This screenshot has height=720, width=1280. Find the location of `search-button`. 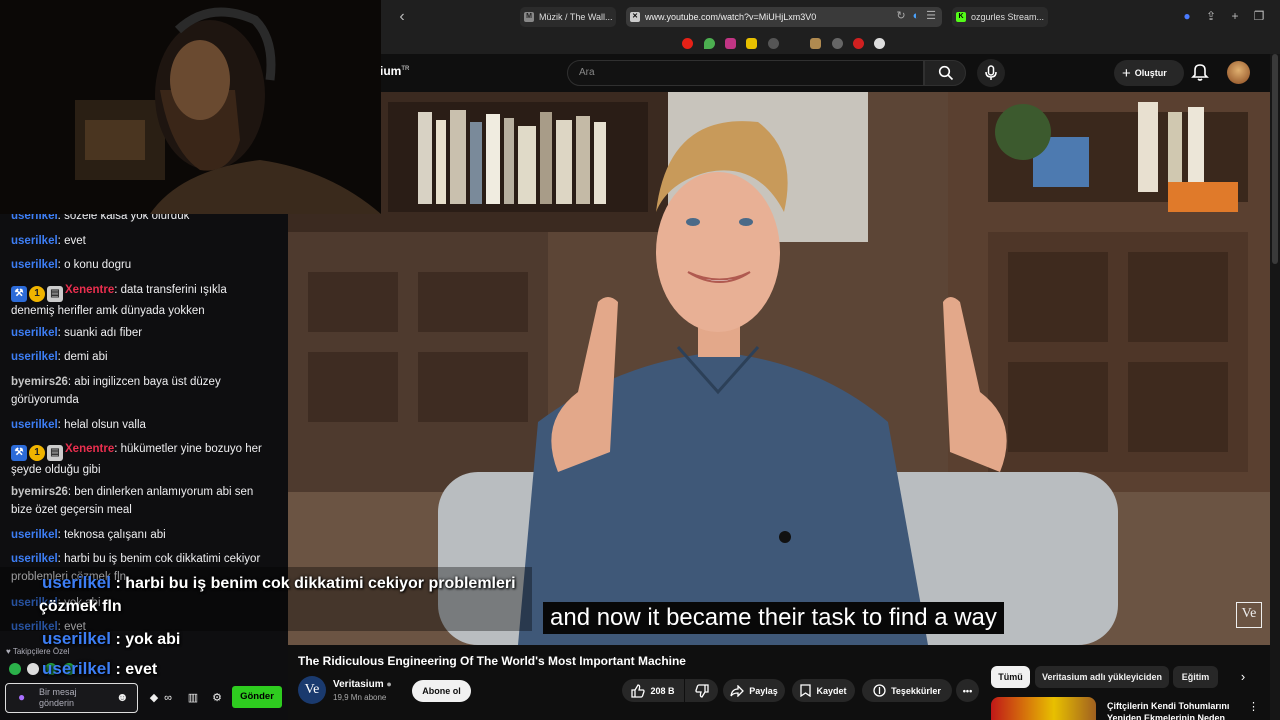

search-button is located at coordinates (945, 73).